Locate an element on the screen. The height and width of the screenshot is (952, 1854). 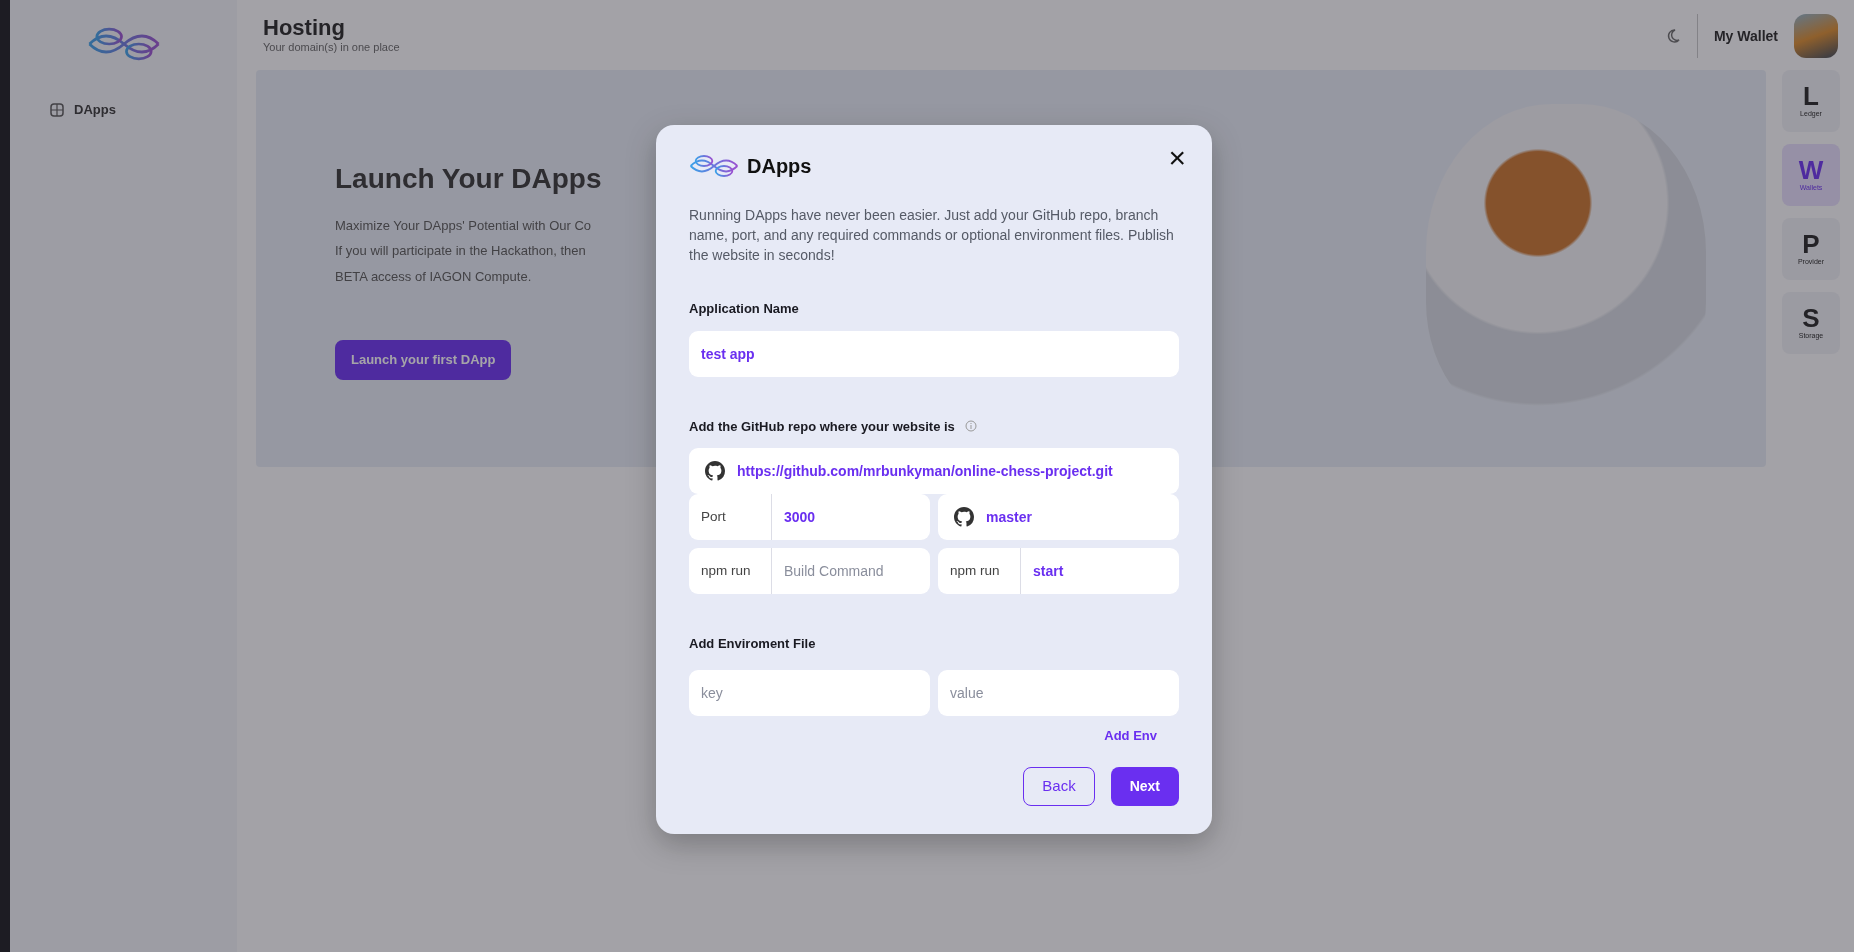
dialog-description: Running DApps have never been easier. Just add your GitHub repo, branch name, port, and any required commands or optional environment files. Publish the website in seconds! is located at coordinates (932, 235).